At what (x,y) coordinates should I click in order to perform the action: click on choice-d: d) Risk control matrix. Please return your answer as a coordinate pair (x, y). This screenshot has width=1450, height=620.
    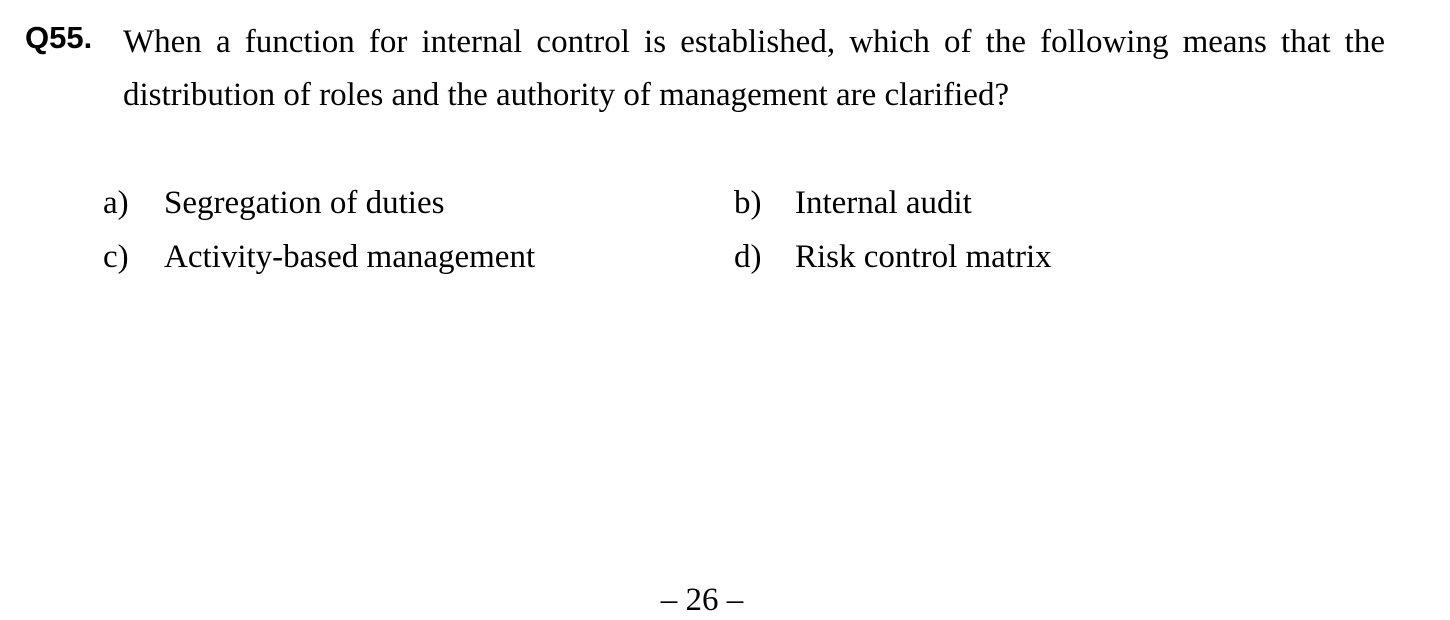
    Looking at the image, I should click on (893, 257).